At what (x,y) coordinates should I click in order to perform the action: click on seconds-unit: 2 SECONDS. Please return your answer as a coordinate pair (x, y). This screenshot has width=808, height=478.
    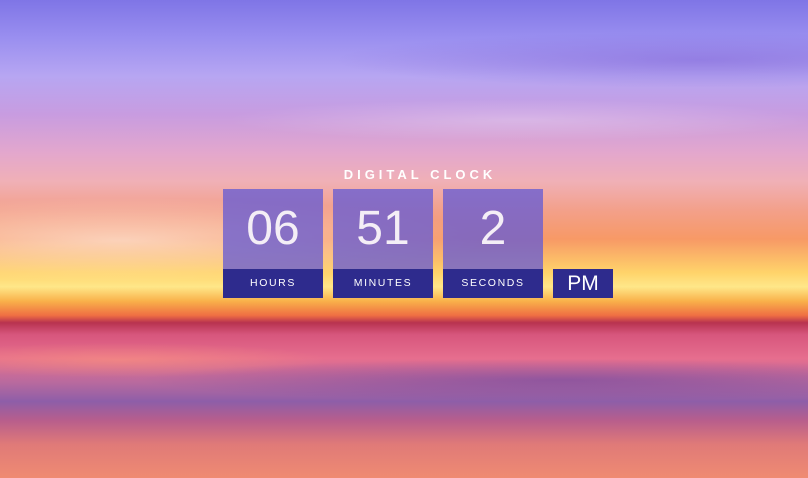
    Looking at the image, I should click on (493, 243).